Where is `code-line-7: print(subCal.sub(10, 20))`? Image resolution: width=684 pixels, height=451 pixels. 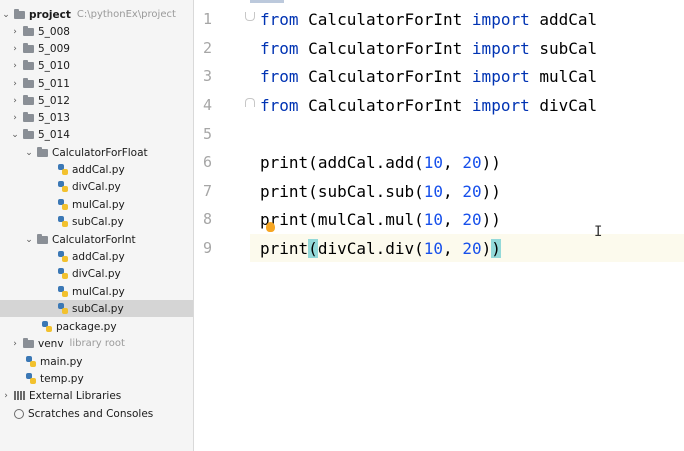 code-line-7: print(subCal.sub(10, 20)) is located at coordinates (380, 191).